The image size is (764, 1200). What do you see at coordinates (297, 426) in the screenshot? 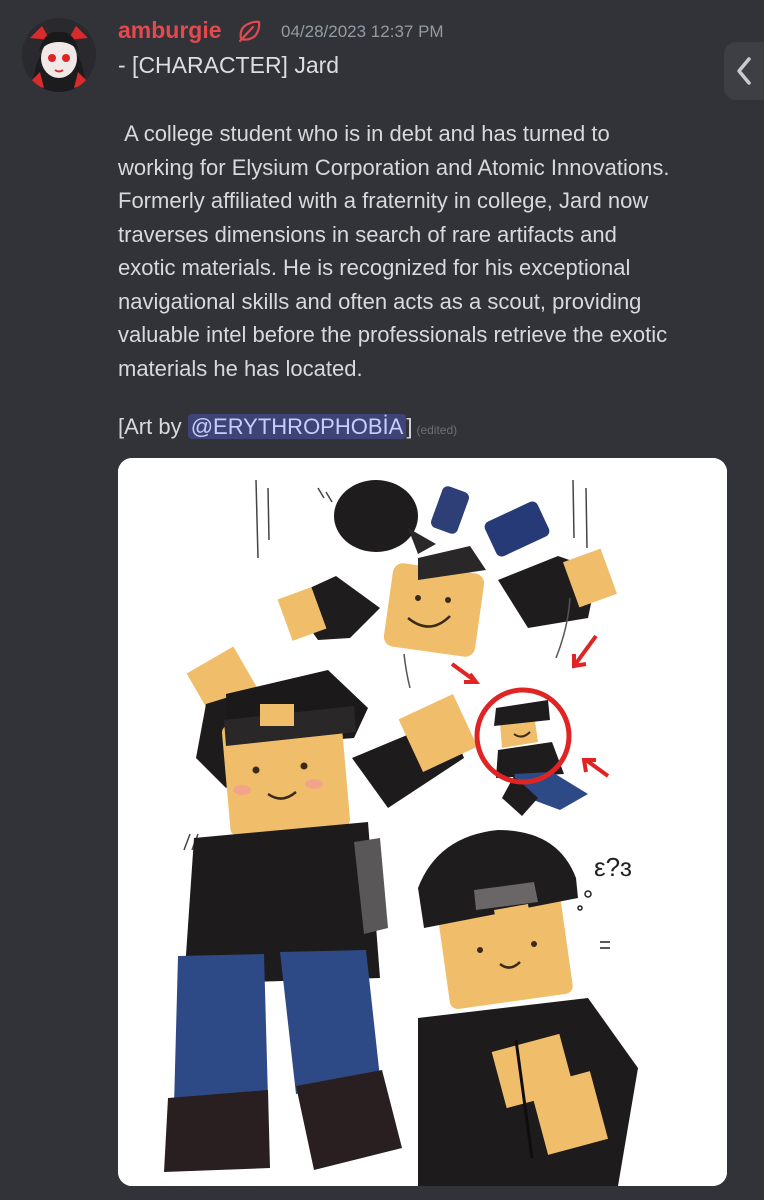
I see `user-mention: @ERYTHROPHOBİA` at bounding box center [297, 426].